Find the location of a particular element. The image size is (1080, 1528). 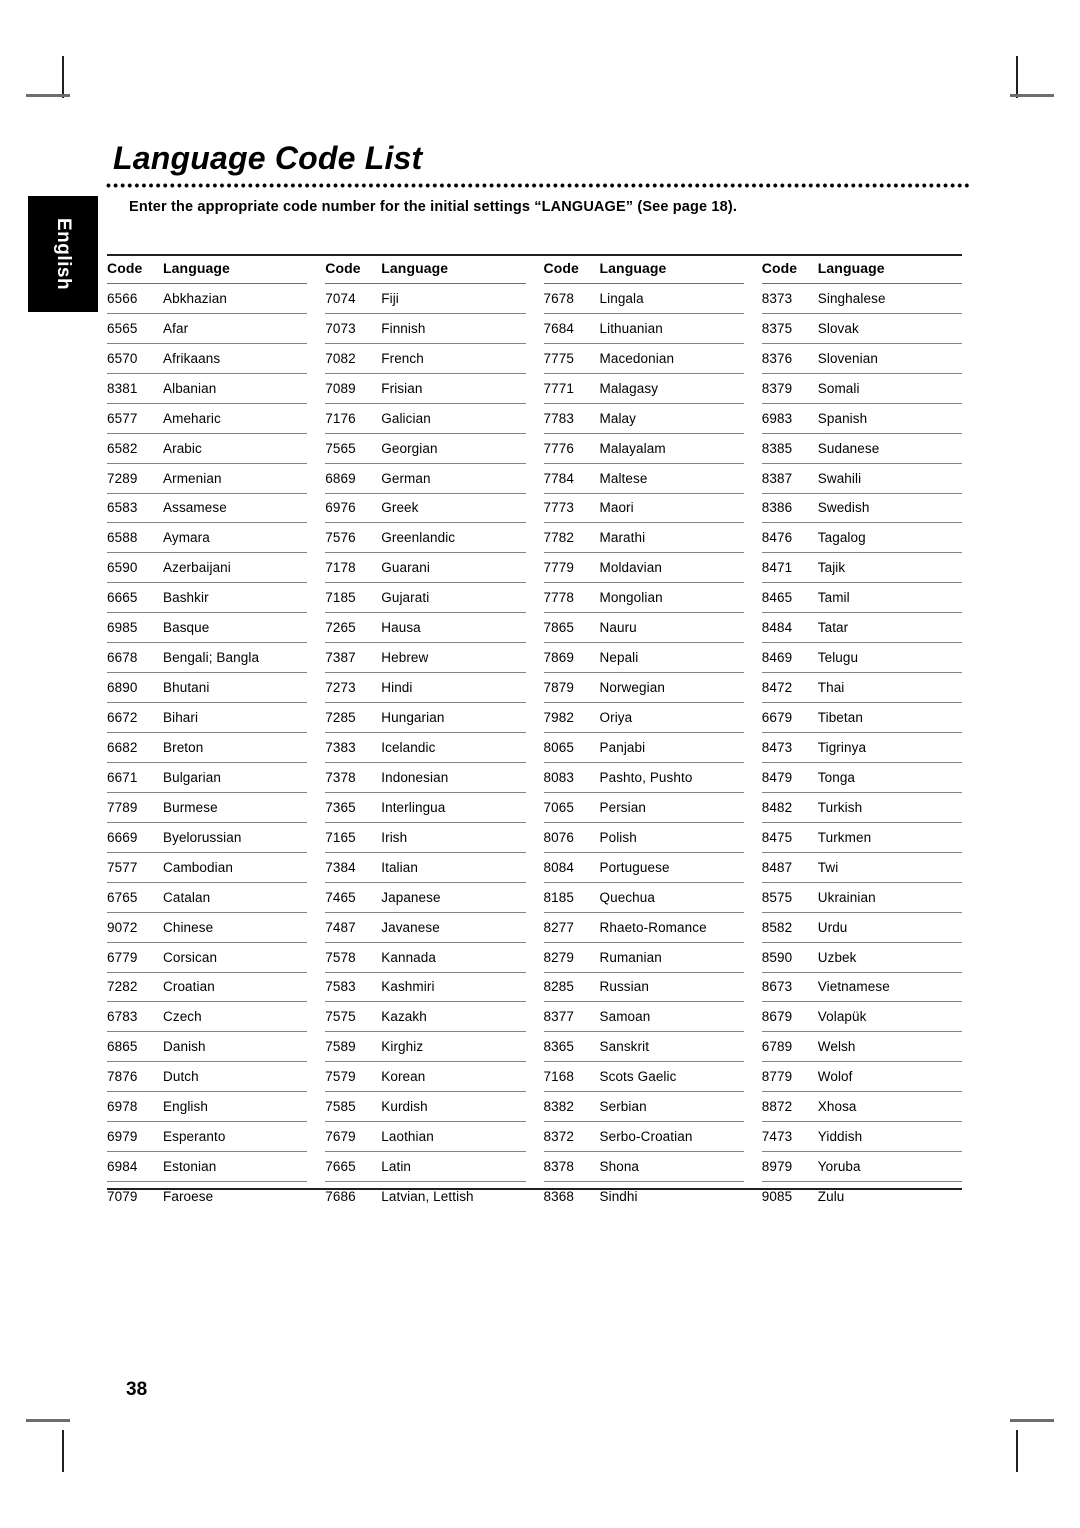

cell-code: 8484 is located at coordinates (777, 628).